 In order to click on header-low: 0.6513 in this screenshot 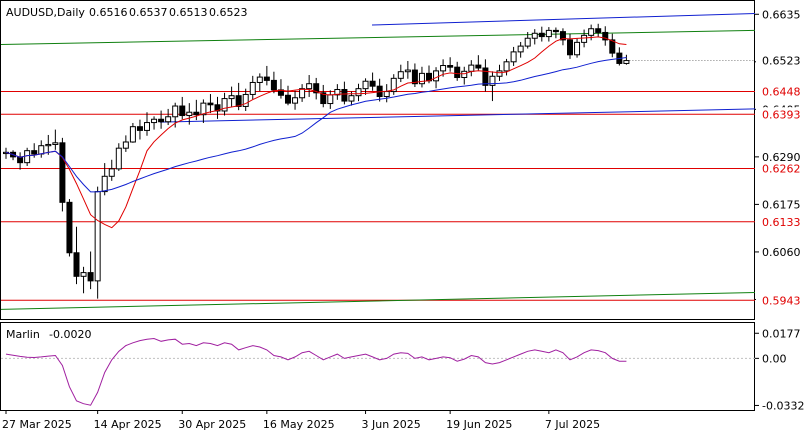, I will do `click(188, 12)`.